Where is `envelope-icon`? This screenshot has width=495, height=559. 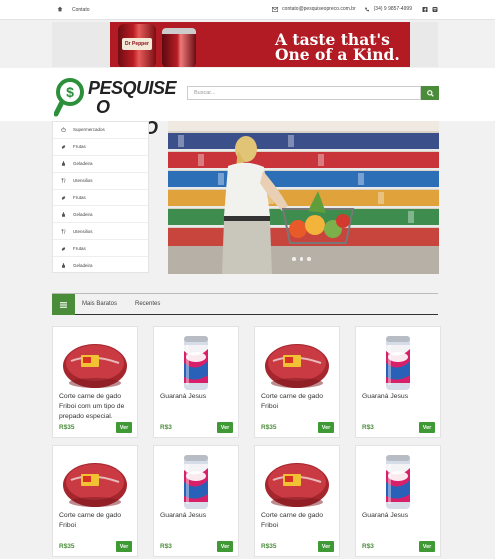
envelope-icon is located at coordinates (275, 9).